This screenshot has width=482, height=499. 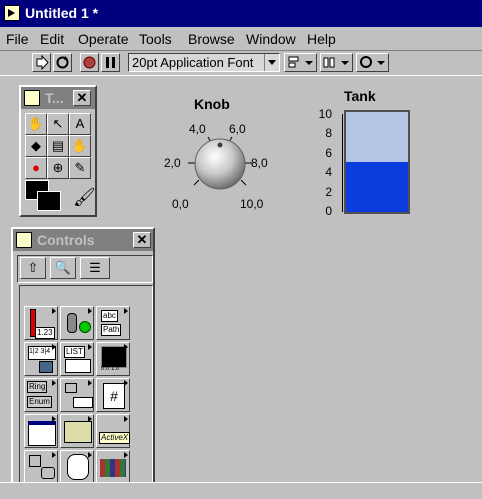 I want to click on refnum-icon: #, so click(x=114, y=396).